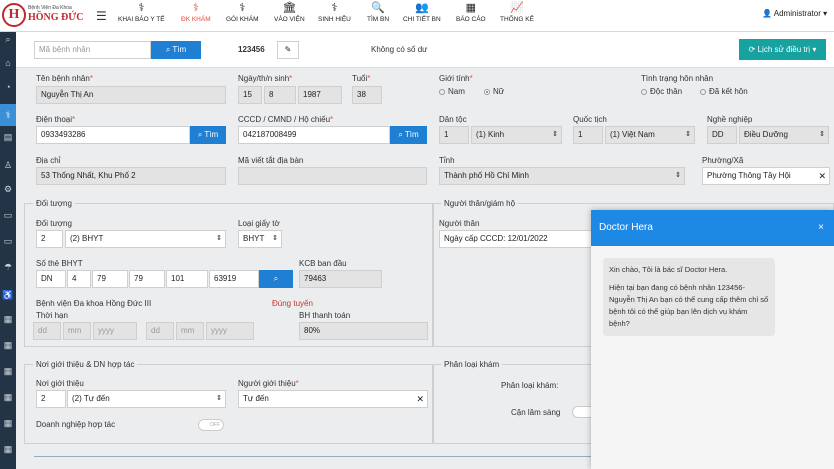 The height and width of the screenshot is (469, 834). What do you see at coordinates (211, 425) in the screenshot?
I see `partner-toggle: OFF` at bounding box center [211, 425].